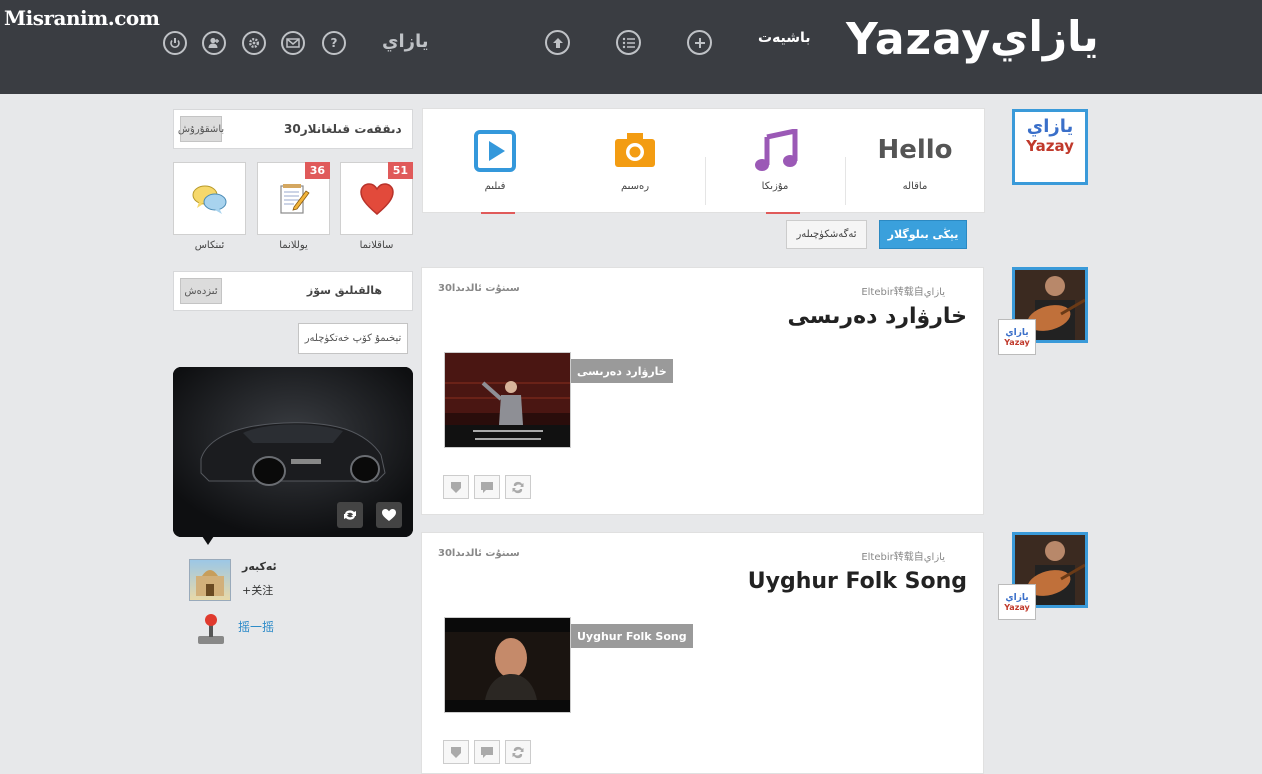  What do you see at coordinates (622, 371) in the screenshot?
I see `post-caption: خارۋارد دەرىسى` at bounding box center [622, 371].